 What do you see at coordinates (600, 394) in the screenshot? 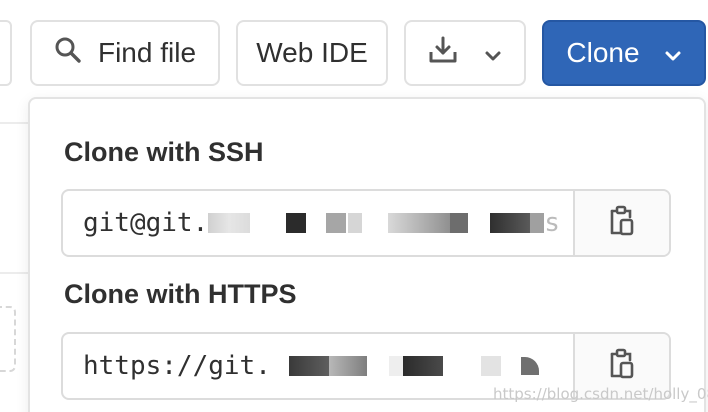
I see `watermark: https://blog.csdn.net/holly_08` at bounding box center [600, 394].